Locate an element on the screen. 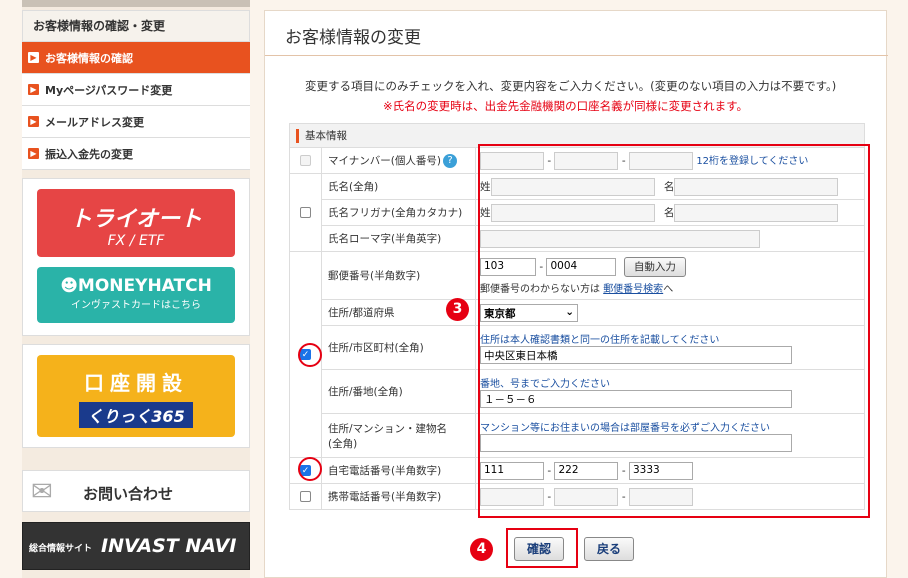  name-checkbox is located at coordinates (305, 212).